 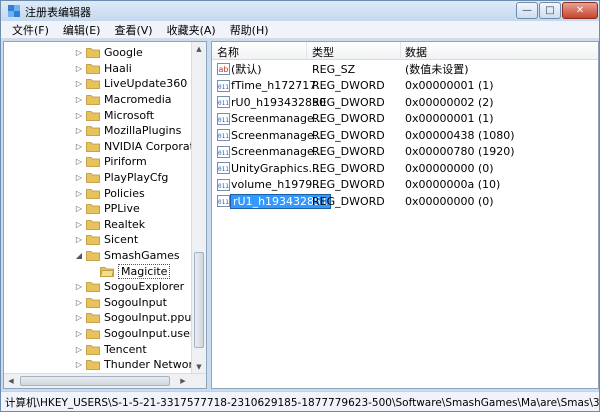 I want to click on menu-help: 帮助(H), so click(x=249, y=30).